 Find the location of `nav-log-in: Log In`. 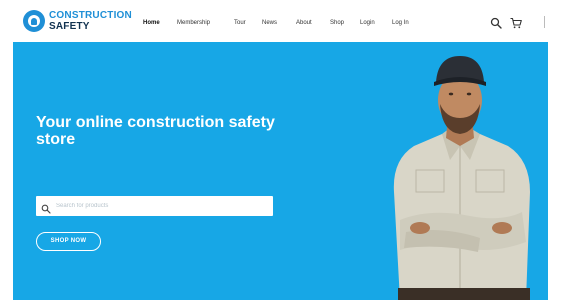

nav-log-in: Log In is located at coordinates (400, 23).